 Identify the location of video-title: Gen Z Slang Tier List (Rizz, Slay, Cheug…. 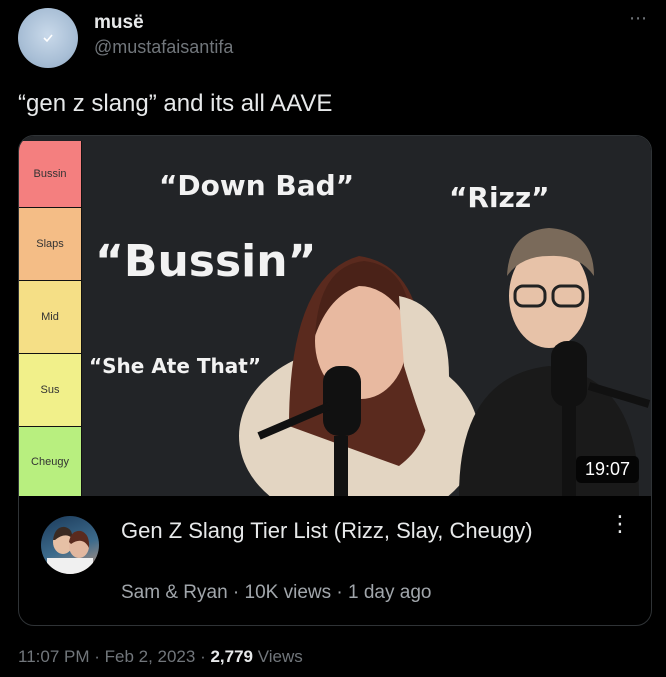
(341, 531).